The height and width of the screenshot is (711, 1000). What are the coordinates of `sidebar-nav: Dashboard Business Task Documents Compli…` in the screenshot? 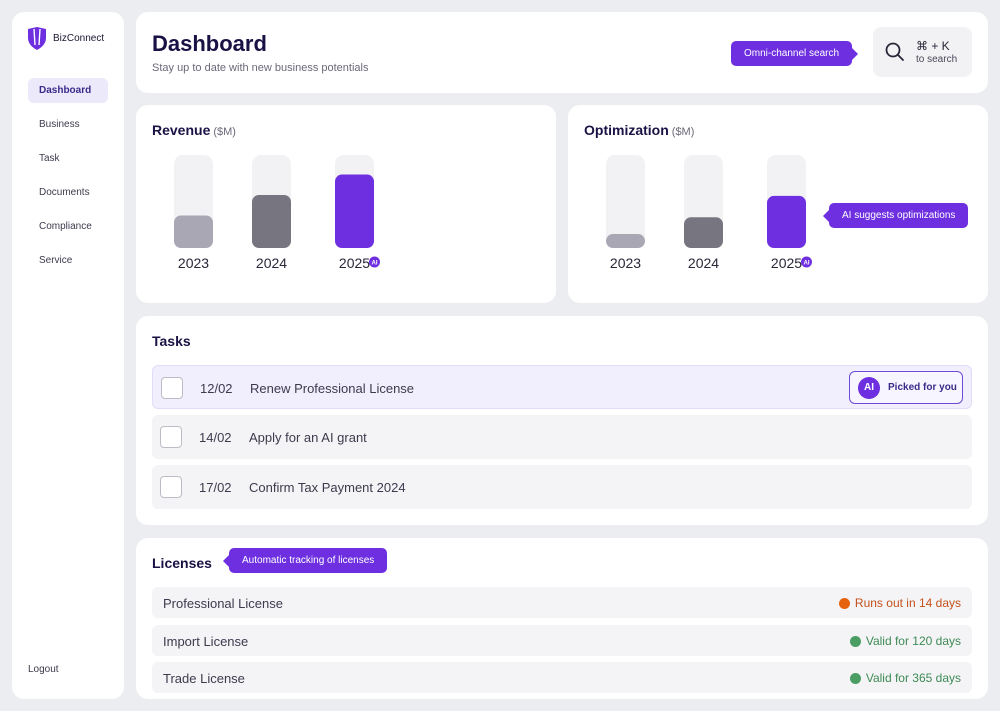 It's located at (68, 180).